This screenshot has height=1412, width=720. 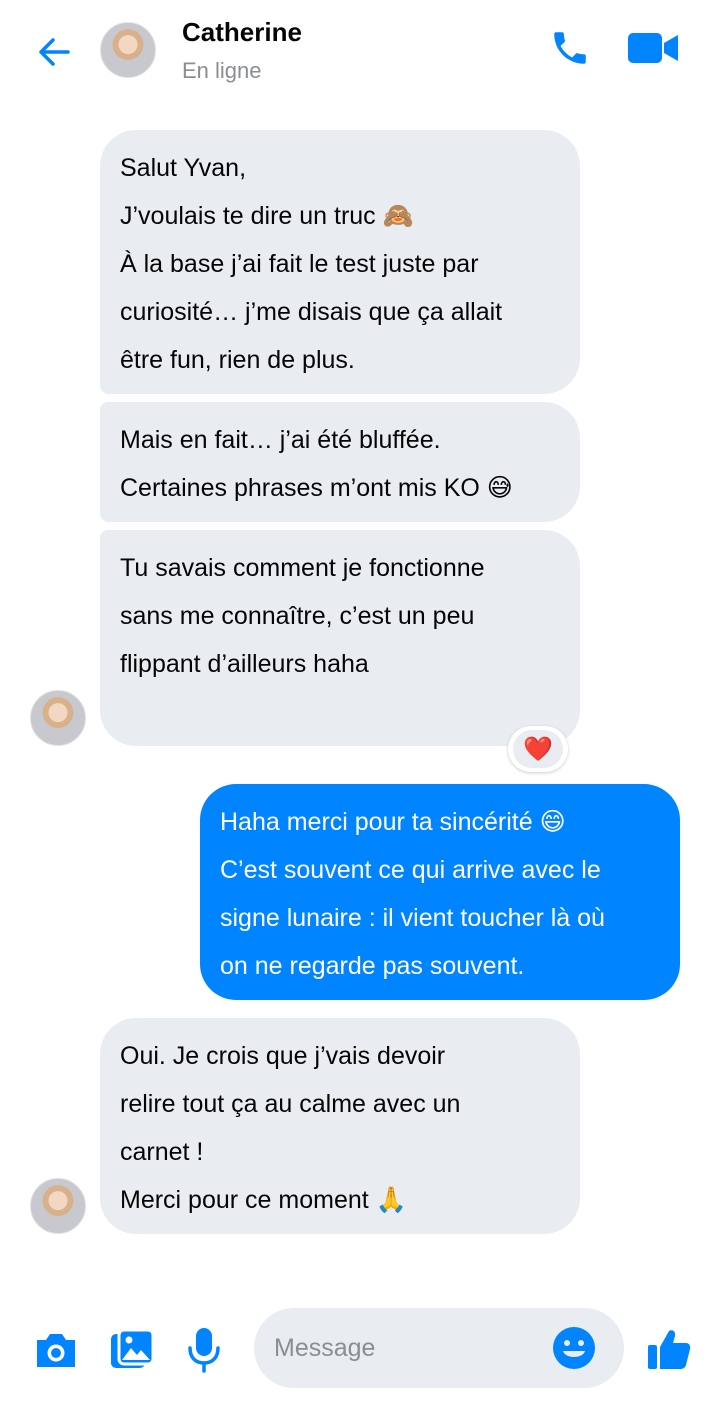 I want to click on message-text: Merci pour ce moment 🙏, so click(x=263, y=1200).